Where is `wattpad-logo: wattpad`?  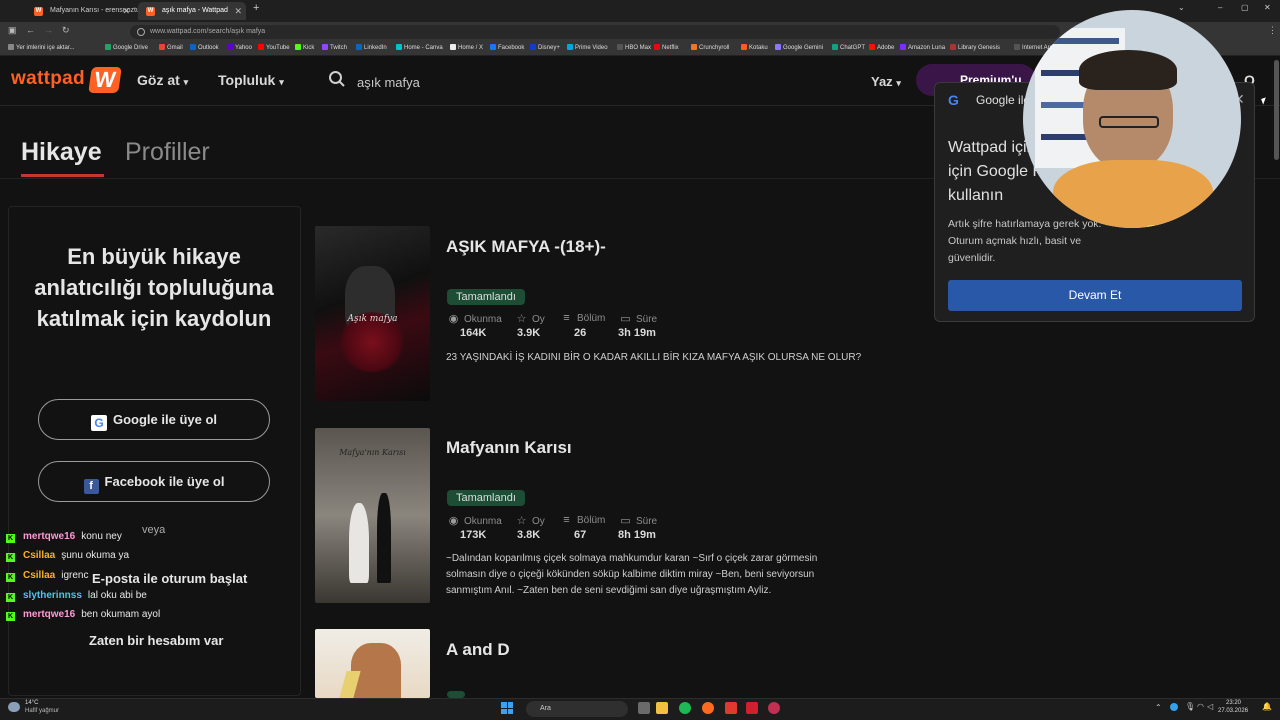 wattpad-logo: wattpad is located at coordinates (48, 79).